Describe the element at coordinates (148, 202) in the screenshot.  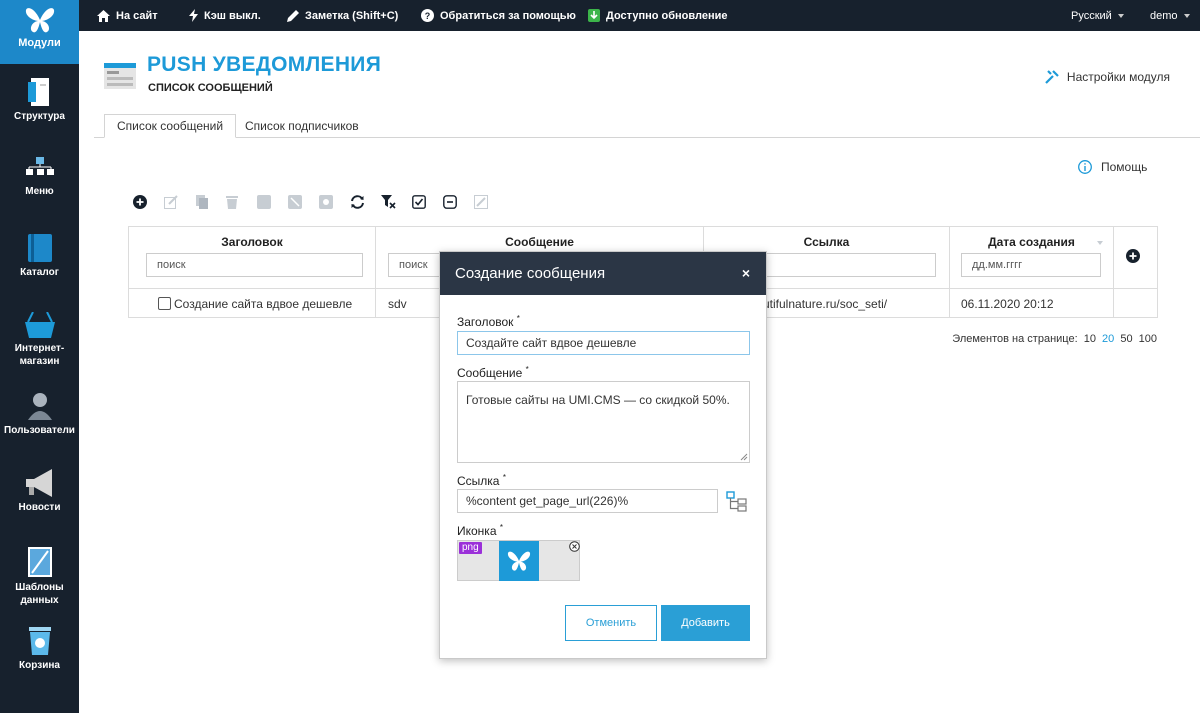
I see `add-button` at that location.